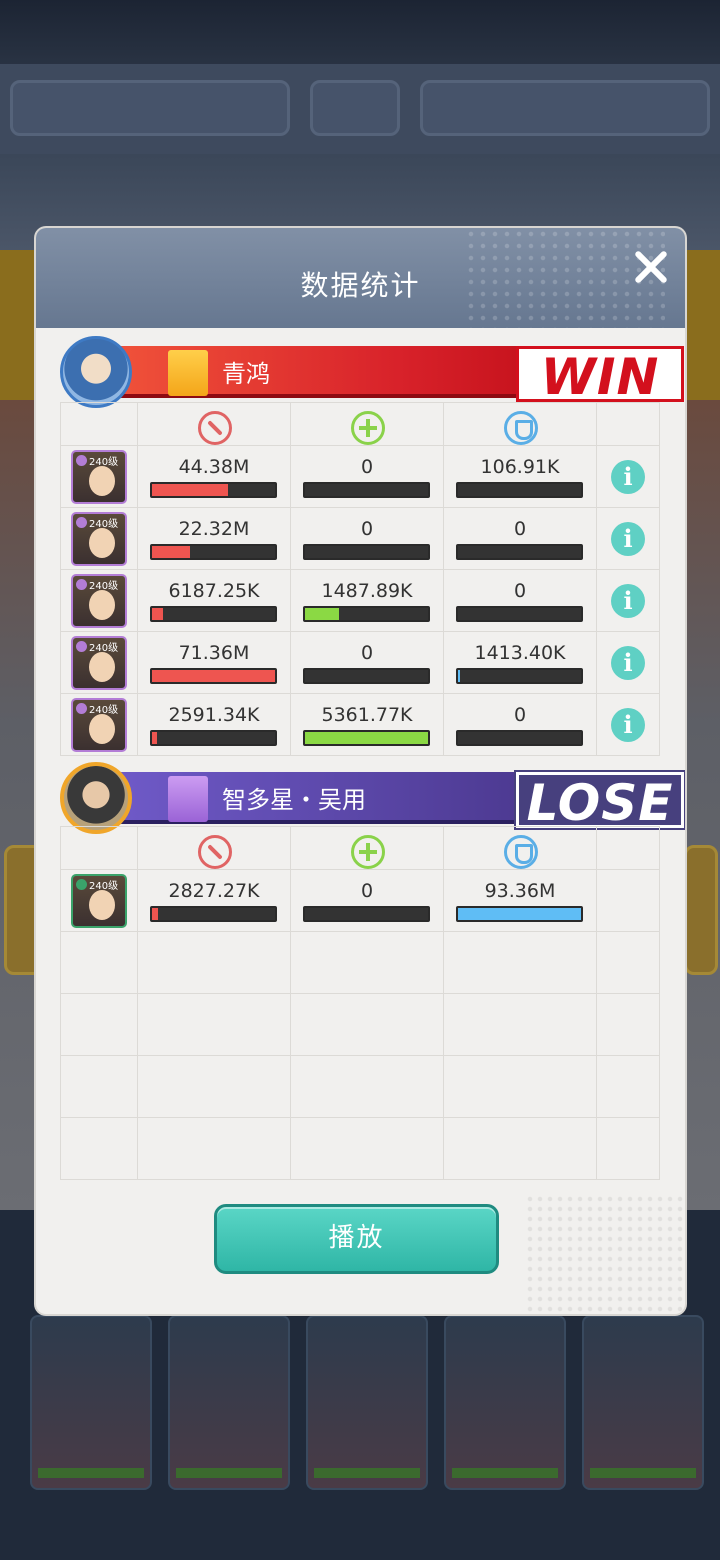 The height and width of the screenshot is (1560, 720). Describe the element at coordinates (150, 108) in the screenshot. I see `bg-tab-left` at that location.